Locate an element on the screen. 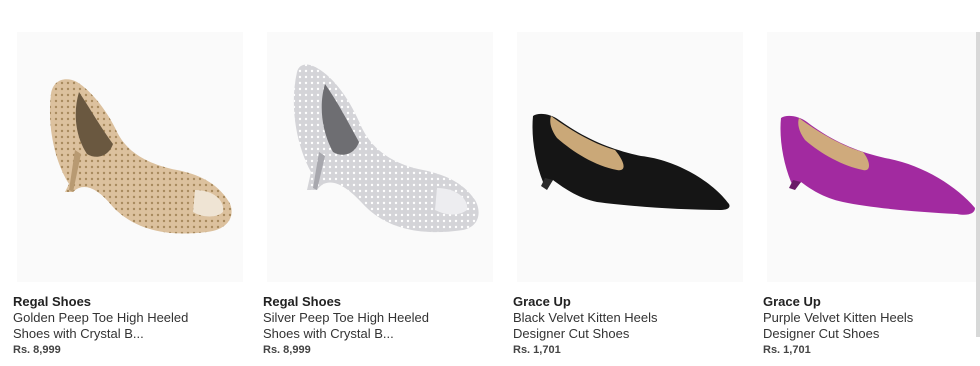 The width and height of the screenshot is (980, 366). product-title-line-1: Silver Peep Toe High Heeled is located at coordinates (383, 318).